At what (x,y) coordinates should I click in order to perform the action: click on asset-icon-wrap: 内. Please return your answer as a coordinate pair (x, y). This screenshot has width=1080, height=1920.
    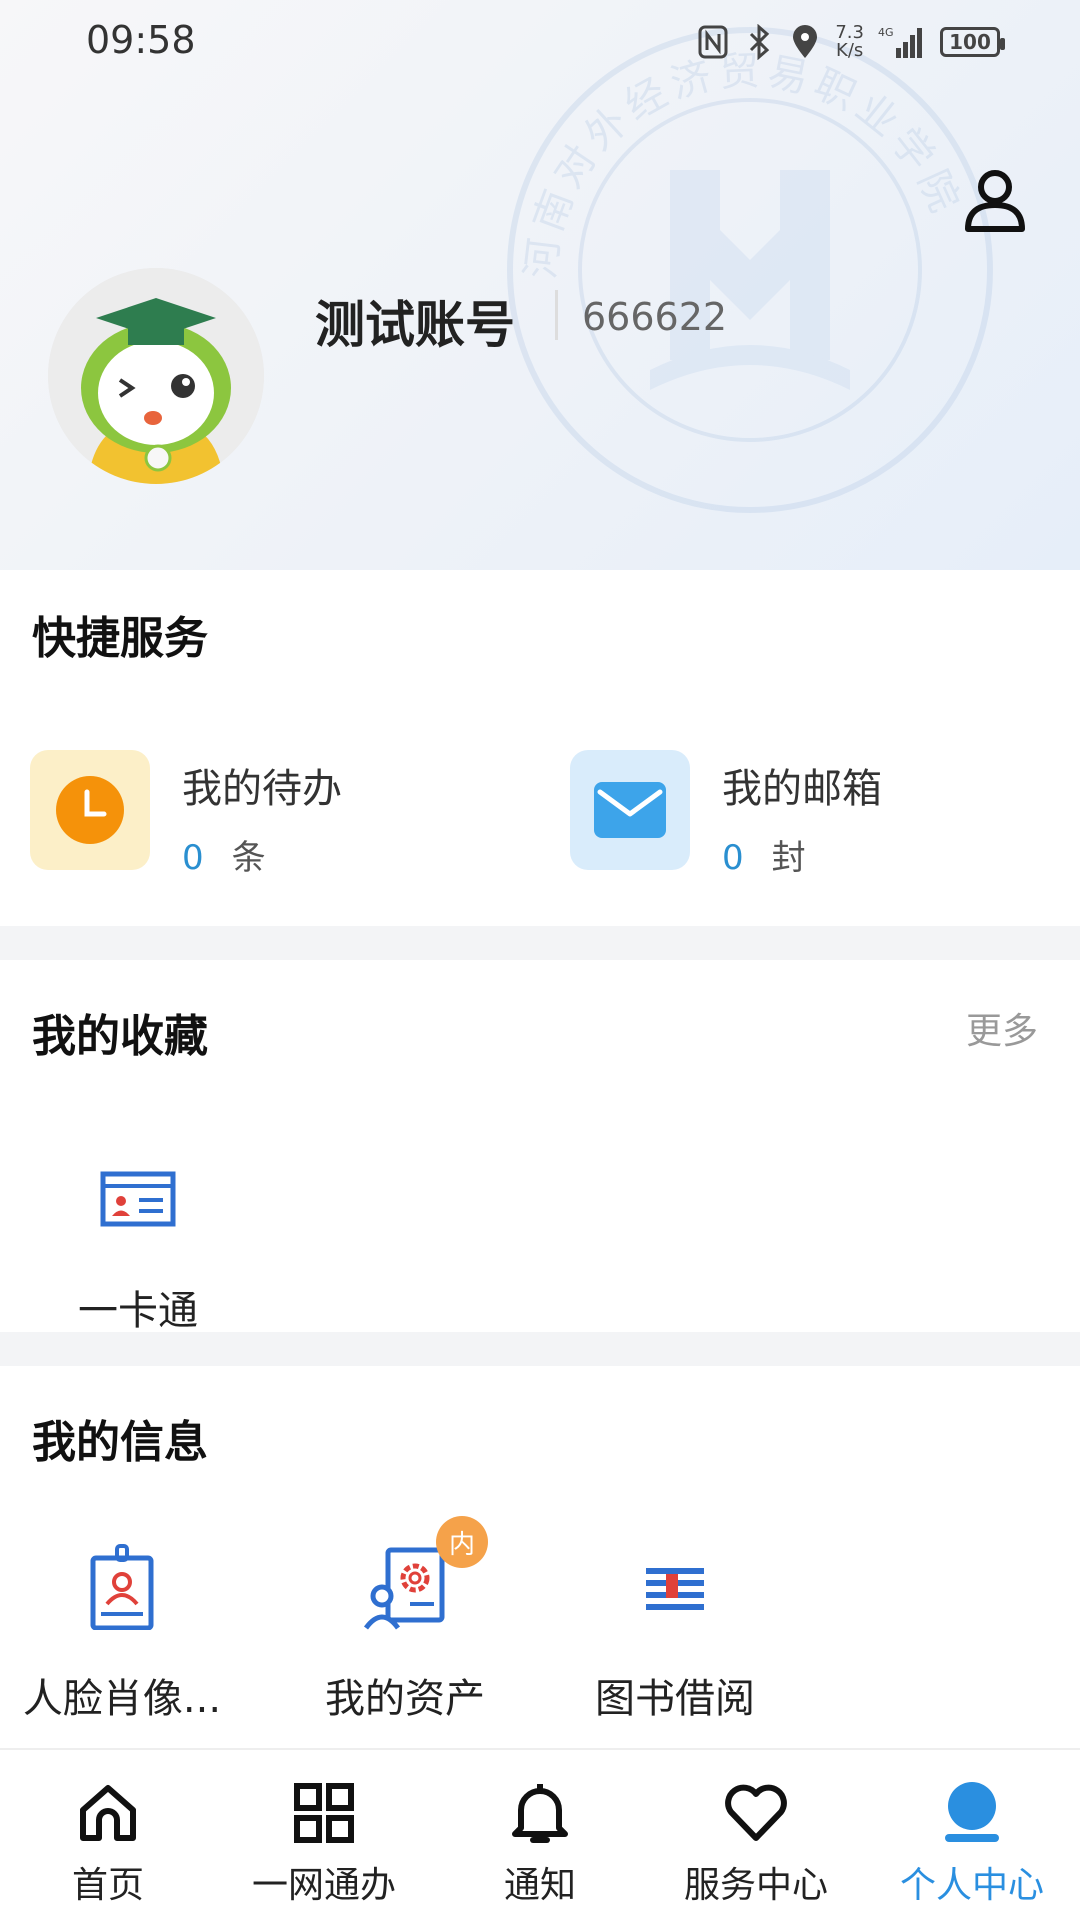
    Looking at the image, I should click on (425, 1573).